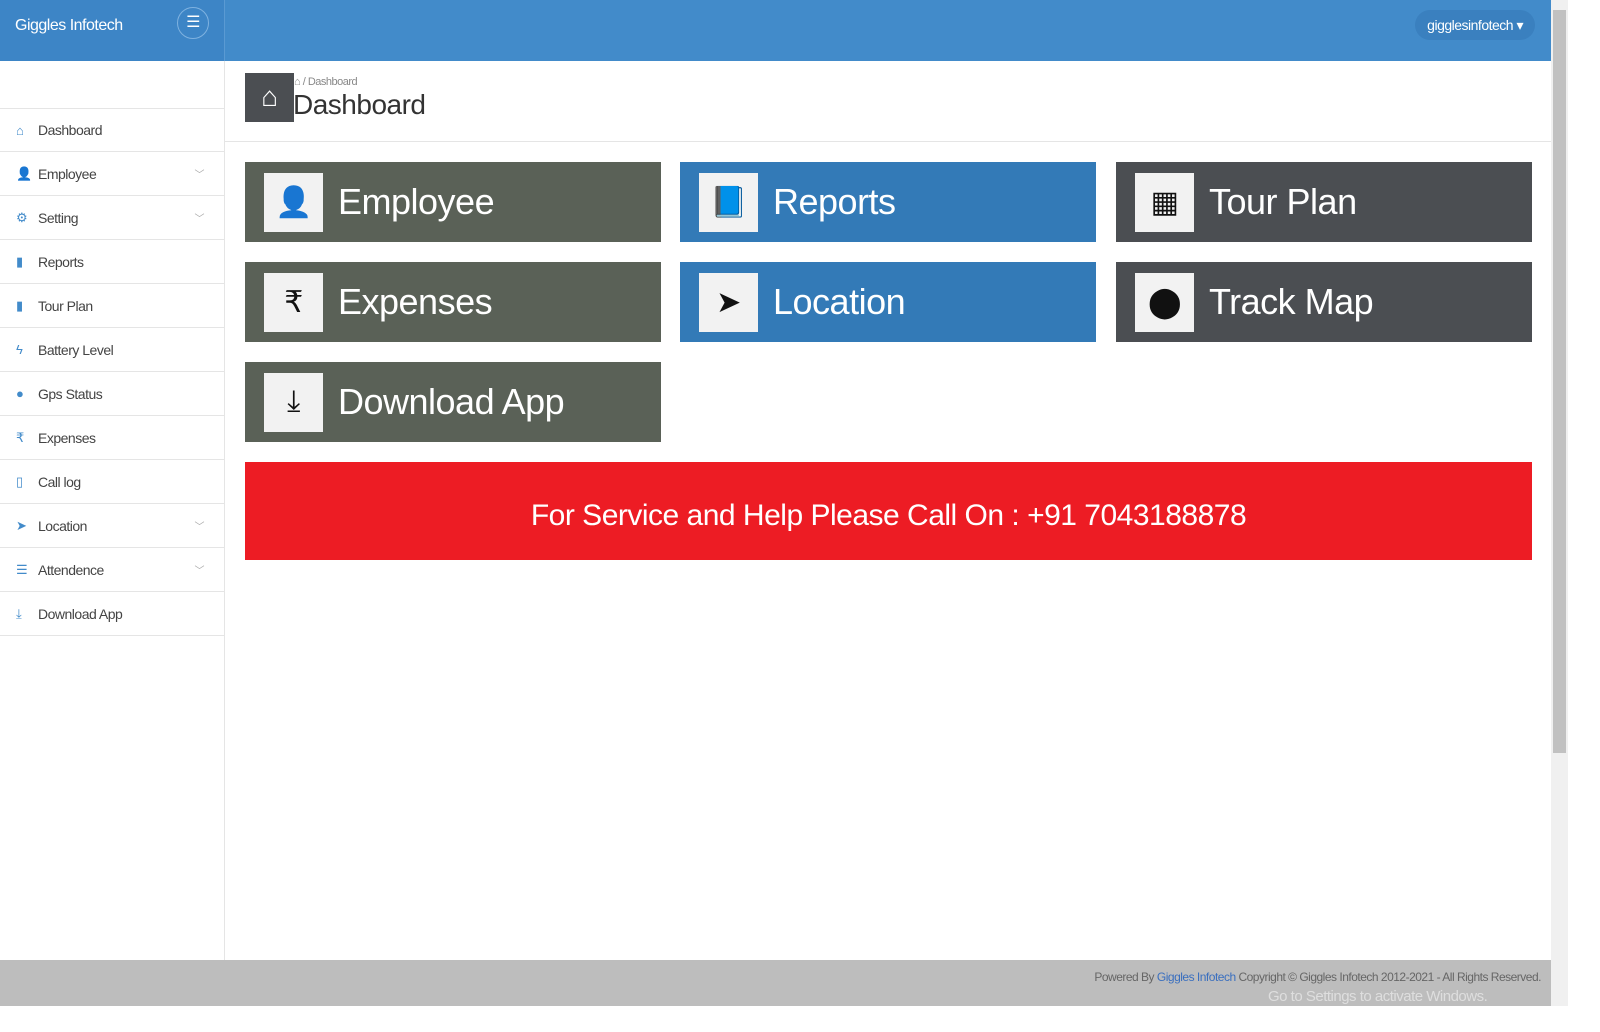 This screenshot has width=1600, height=1032. What do you see at coordinates (80, 613) in the screenshot?
I see `sidebar-item-label: Download App` at bounding box center [80, 613].